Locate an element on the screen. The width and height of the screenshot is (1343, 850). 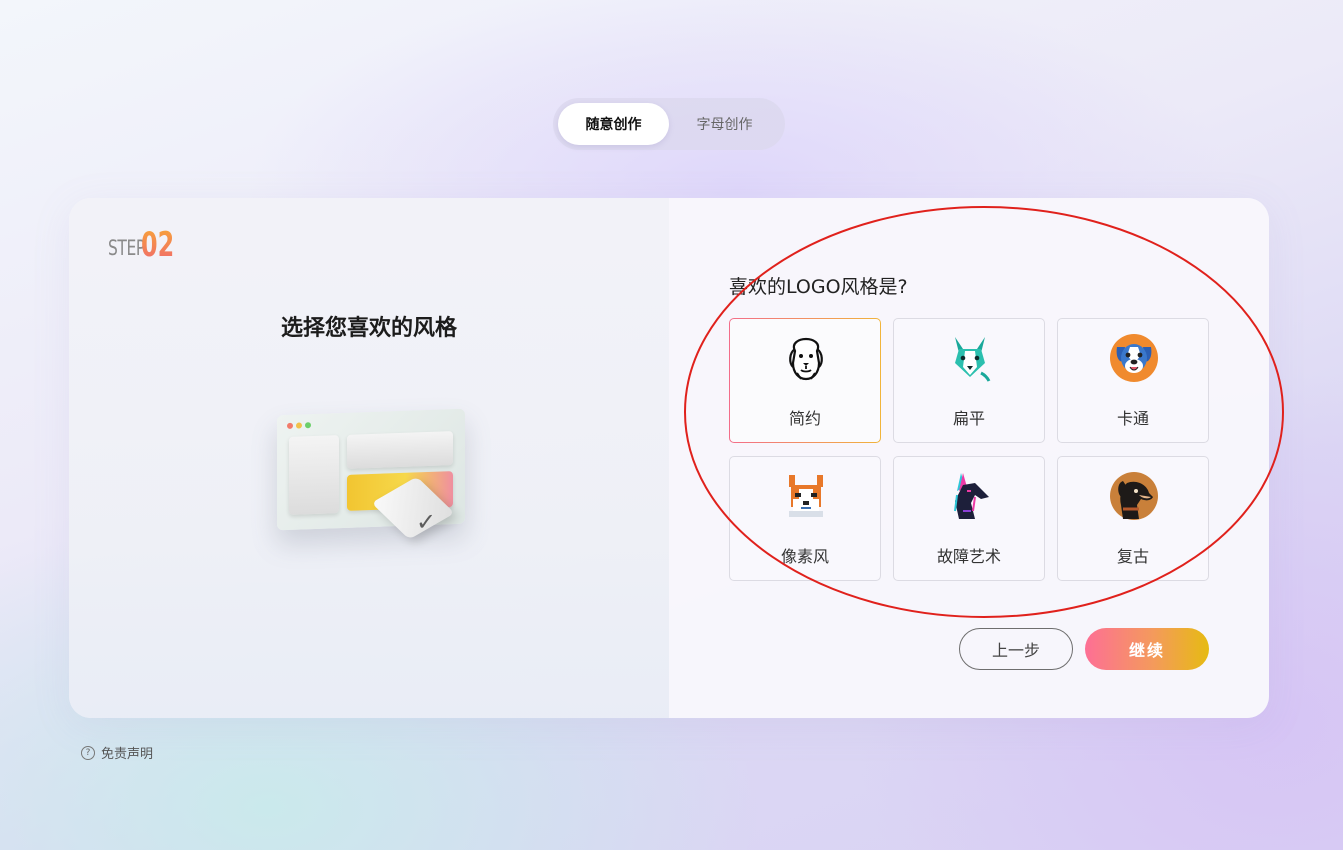
style-option-glitch: 故障艺术 is located at coordinates (969, 518).